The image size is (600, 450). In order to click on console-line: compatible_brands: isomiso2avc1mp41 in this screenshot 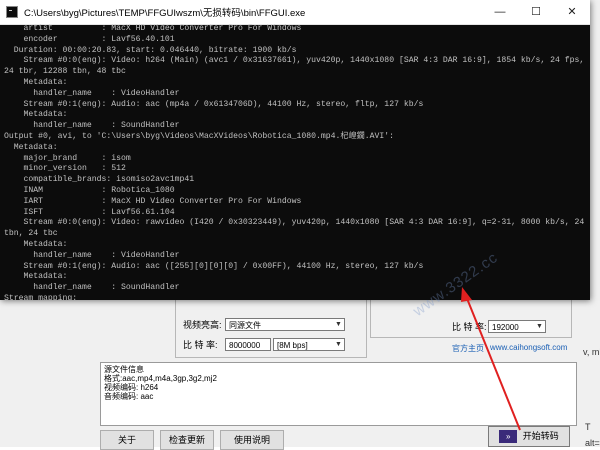, I will do `click(99, 180)`.